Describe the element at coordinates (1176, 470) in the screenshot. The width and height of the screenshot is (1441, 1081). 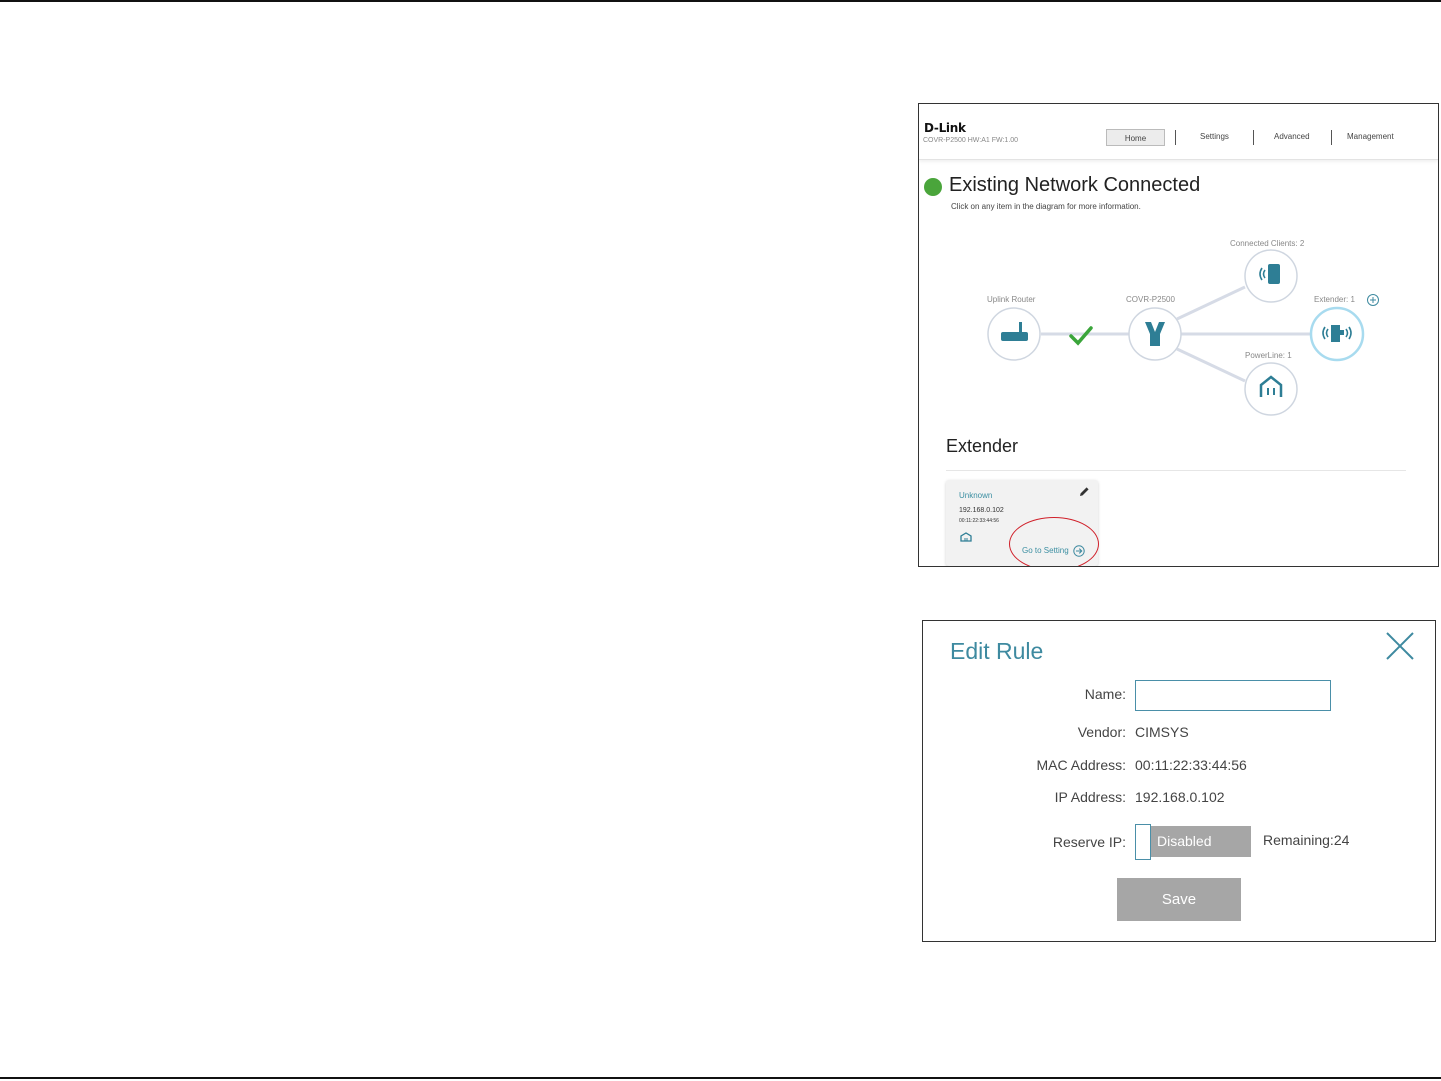
I see `section-divider` at that location.